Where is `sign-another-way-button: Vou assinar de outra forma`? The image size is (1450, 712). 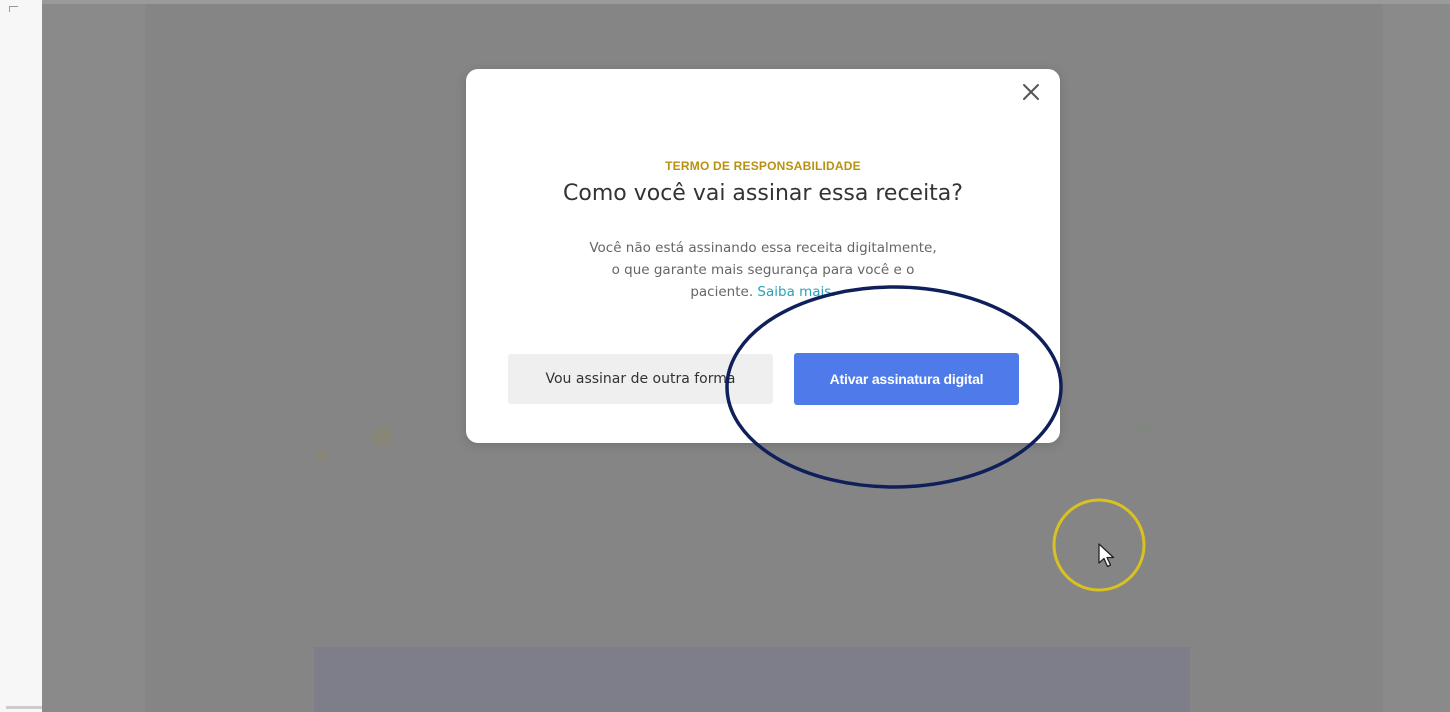
sign-another-way-button: Vou assinar de outra forma is located at coordinates (640, 379).